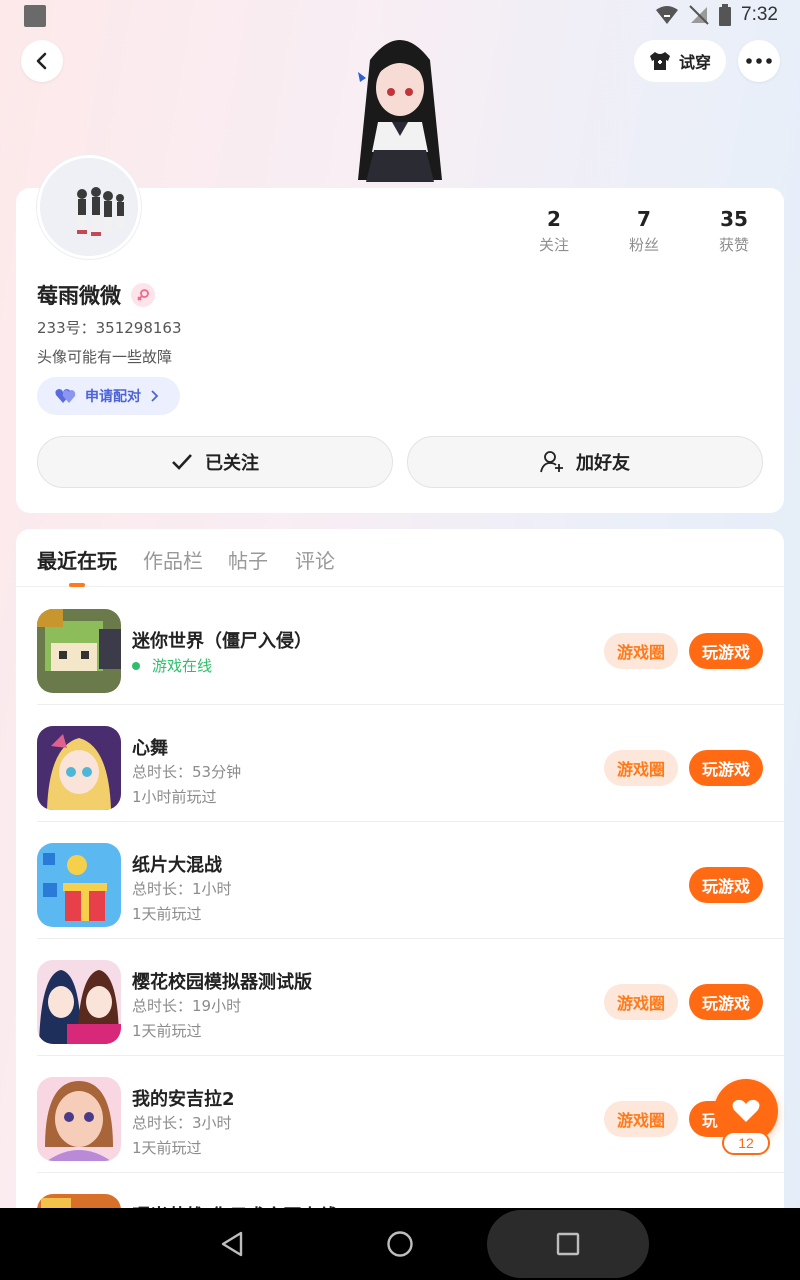 The width and height of the screenshot is (800, 1280). What do you see at coordinates (733, 245) in the screenshot?
I see `likes-label: 获赞` at bounding box center [733, 245].